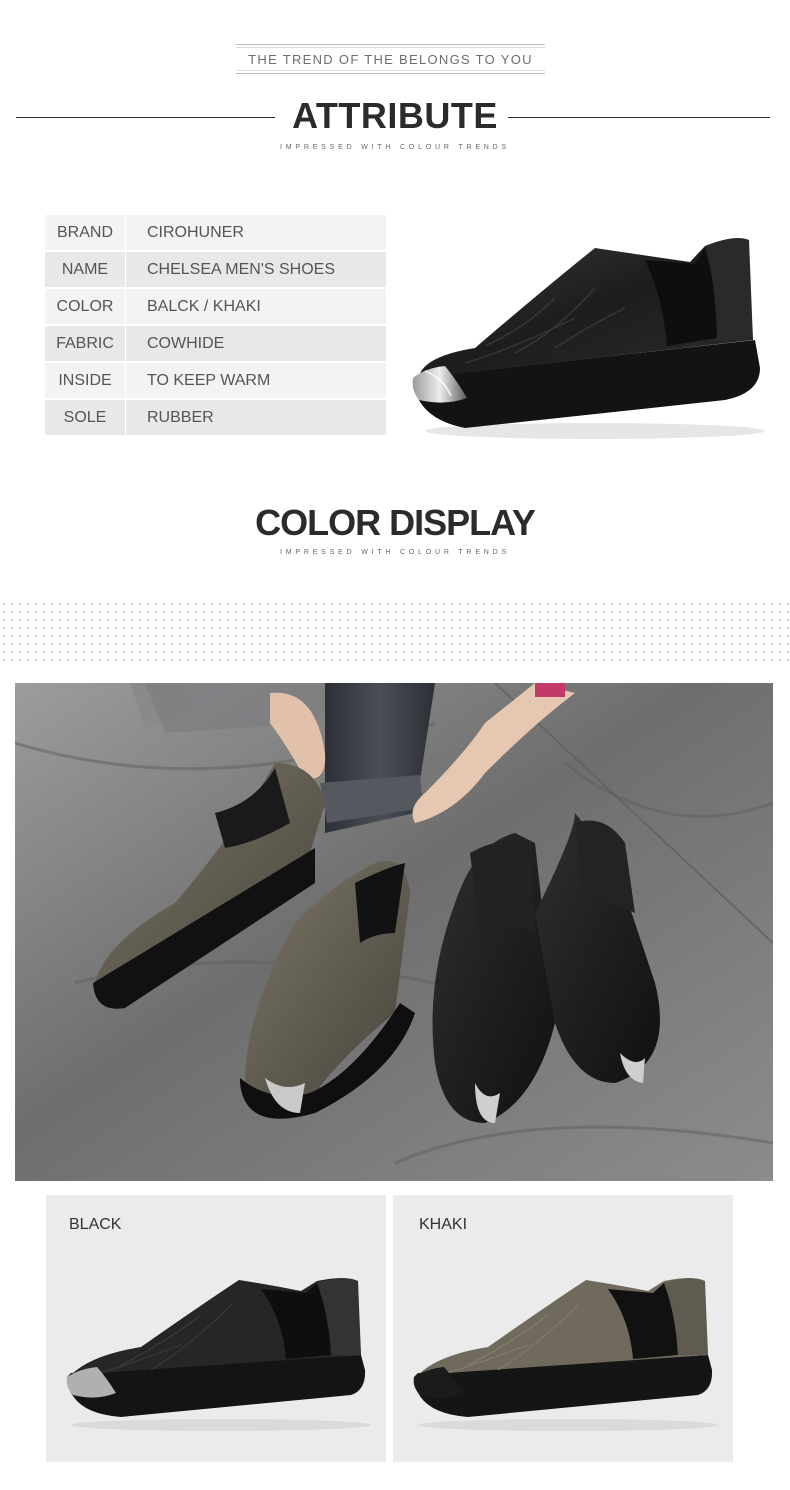 The height and width of the screenshot is (1490, 790). I want to click on trend-text: THE TREND OF THE BELONGS TO YOU, so click(390, 59).